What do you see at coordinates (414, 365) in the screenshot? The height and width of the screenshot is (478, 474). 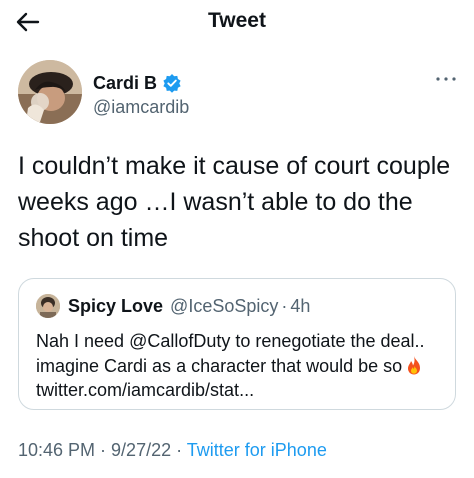 I see `fire-icon` at bounding box center [414, 365].